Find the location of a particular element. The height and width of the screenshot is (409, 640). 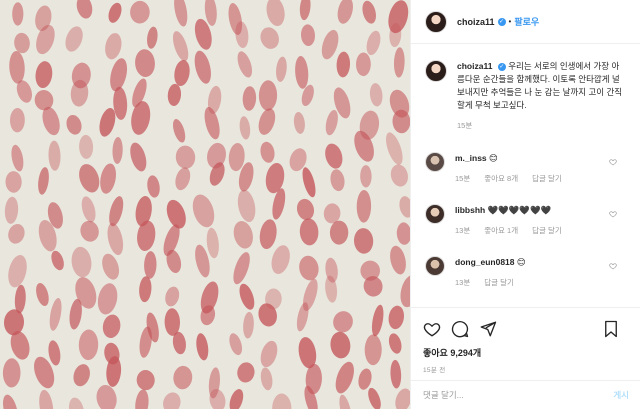

caption-username: choiza11 is located at coordinates (474, 66).